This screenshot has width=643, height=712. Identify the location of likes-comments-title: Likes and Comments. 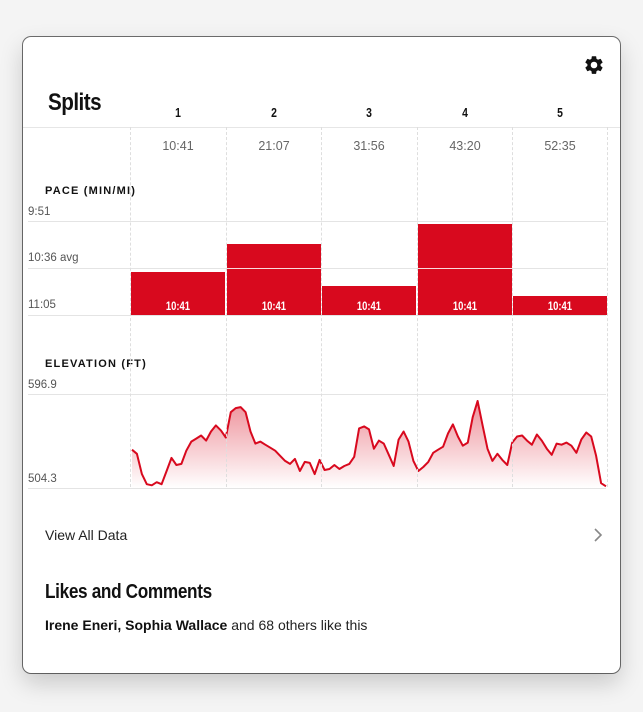
(128, 592).